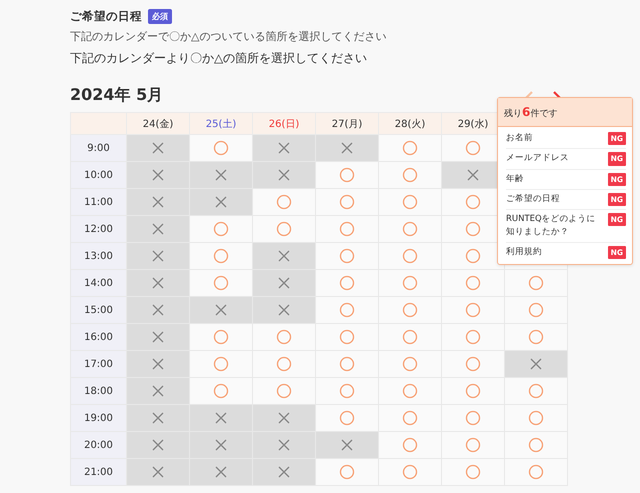 Image resolution: width=640 pixels, height=493 pixels. Describe the element at coordinates (98, 229) in the screenshot. I see `time-cell: 12:00` at that location.